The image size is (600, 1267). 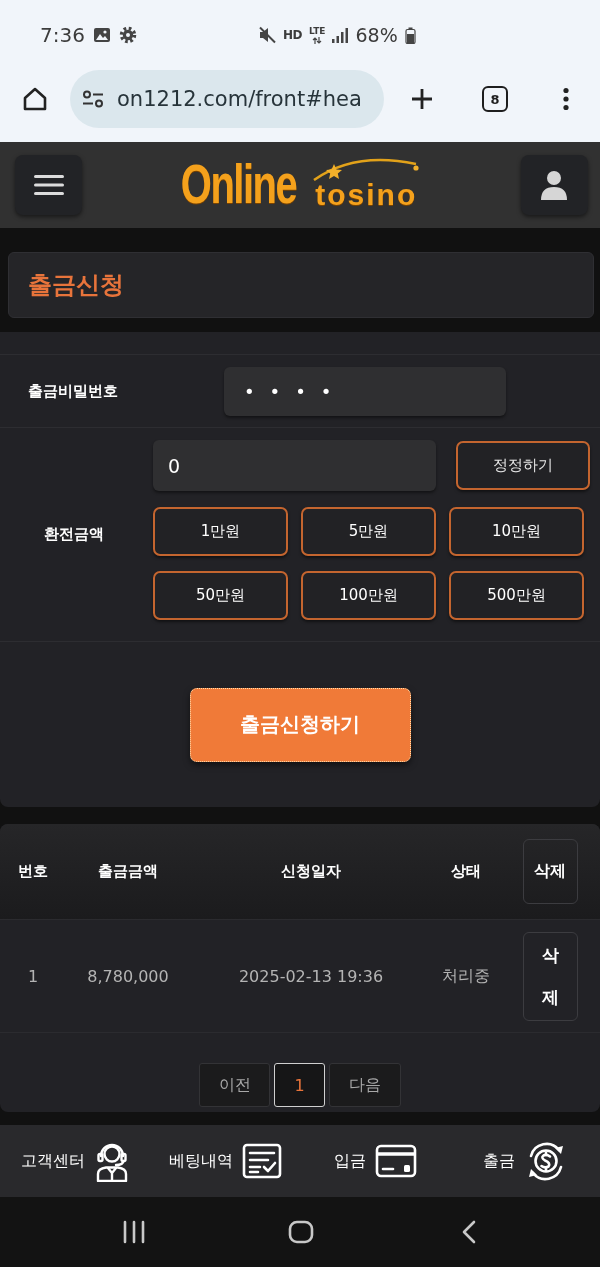 I want to click on table-cell: 1, so click(x=33, y=976).